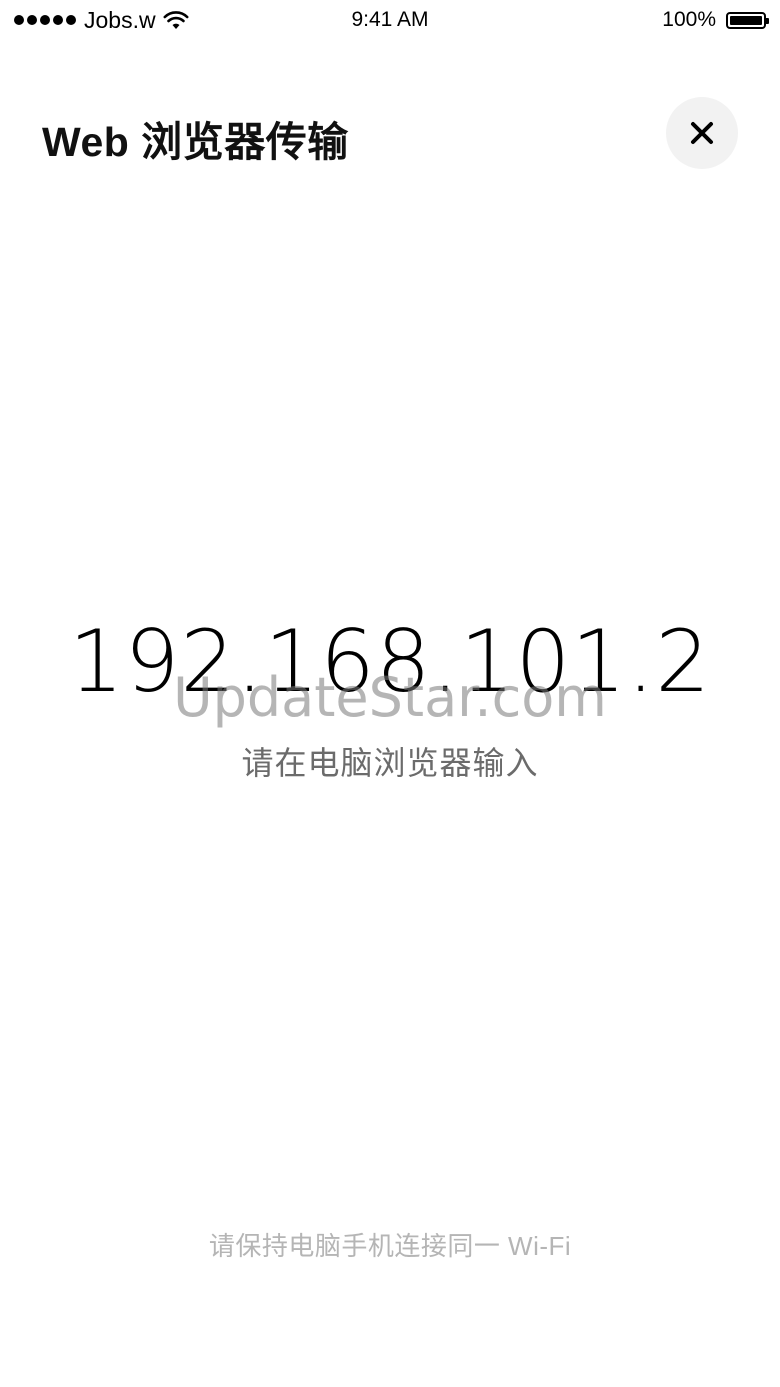 This screenshot has width=780, height=1387. I want to click on close-icon, so click(702, 133).